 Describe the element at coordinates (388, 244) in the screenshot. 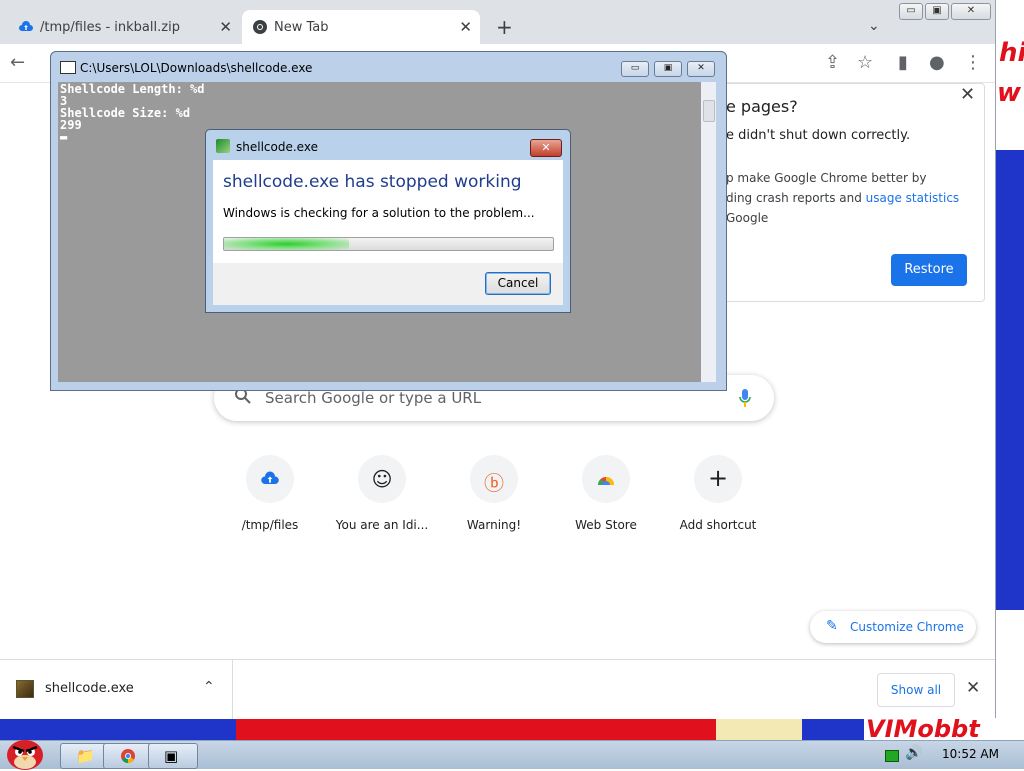

I see `progress-bar` at that location.